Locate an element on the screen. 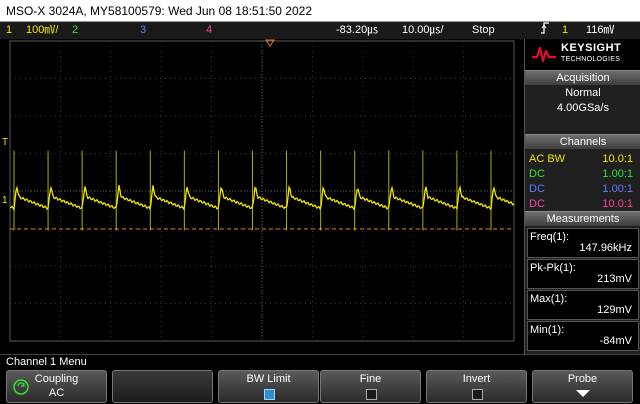 The image size is (640, 404). fine-softkey: Fine is located at coordinates (370, 386).